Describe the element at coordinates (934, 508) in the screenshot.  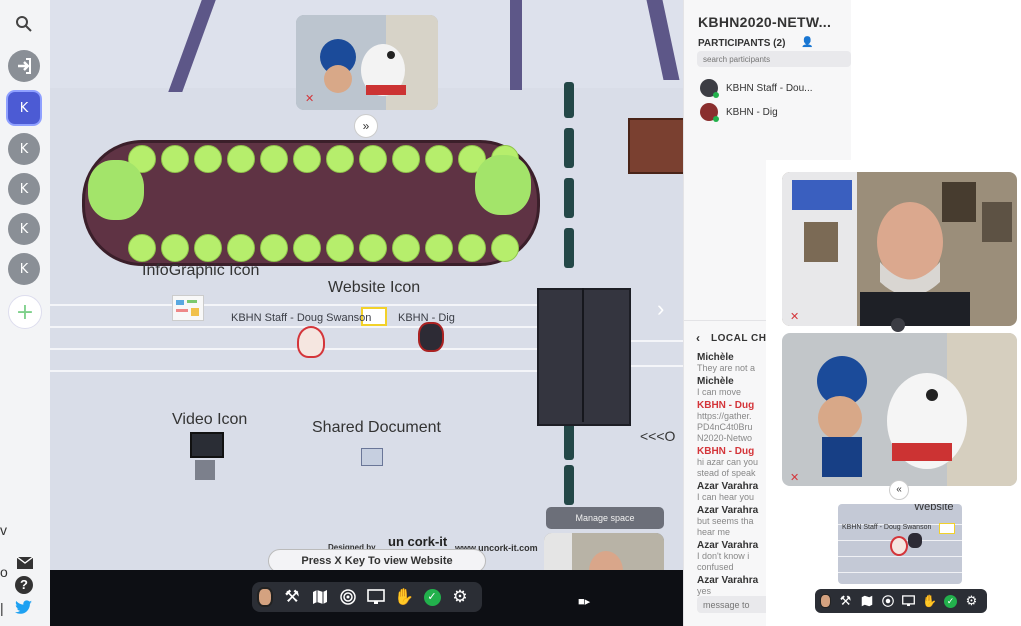
I see `minimap-website-label: Website` at that location.